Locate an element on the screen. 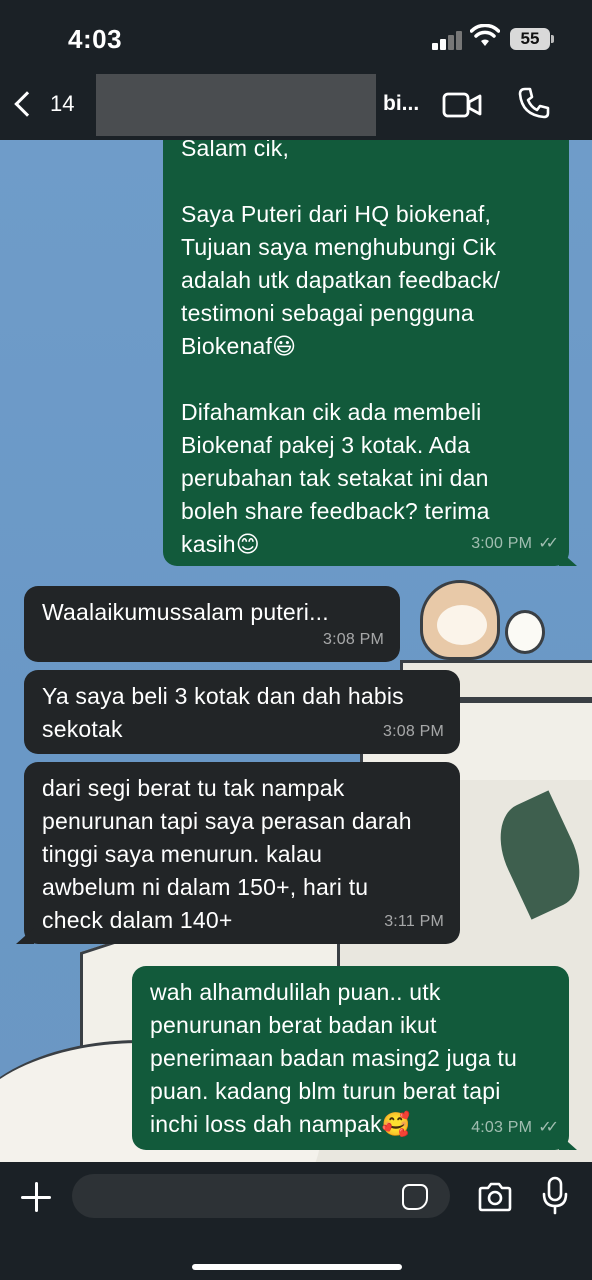  composer-bar is located at coordinates (296, 1221).